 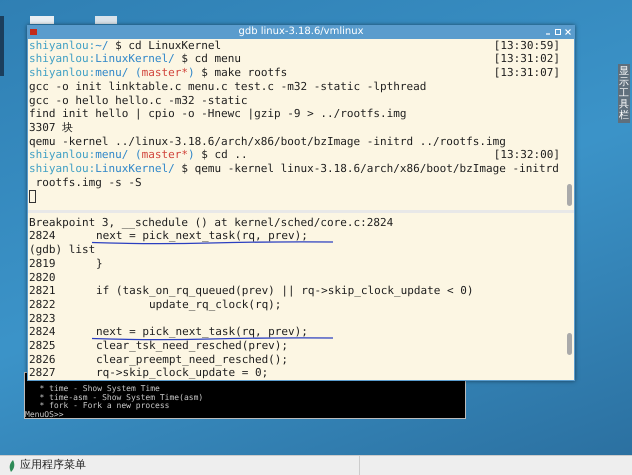 I want to click on console-line: * time-asm - Show System Time(asm), so click(x=121, y=398).